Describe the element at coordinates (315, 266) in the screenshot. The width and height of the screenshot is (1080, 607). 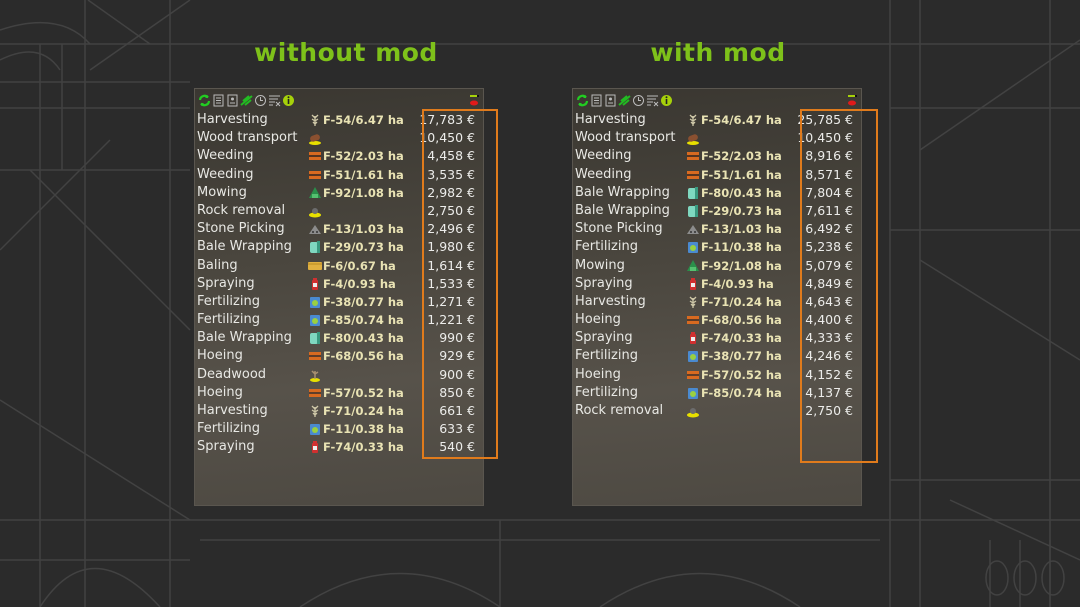
I see `bale-icon` at that location.